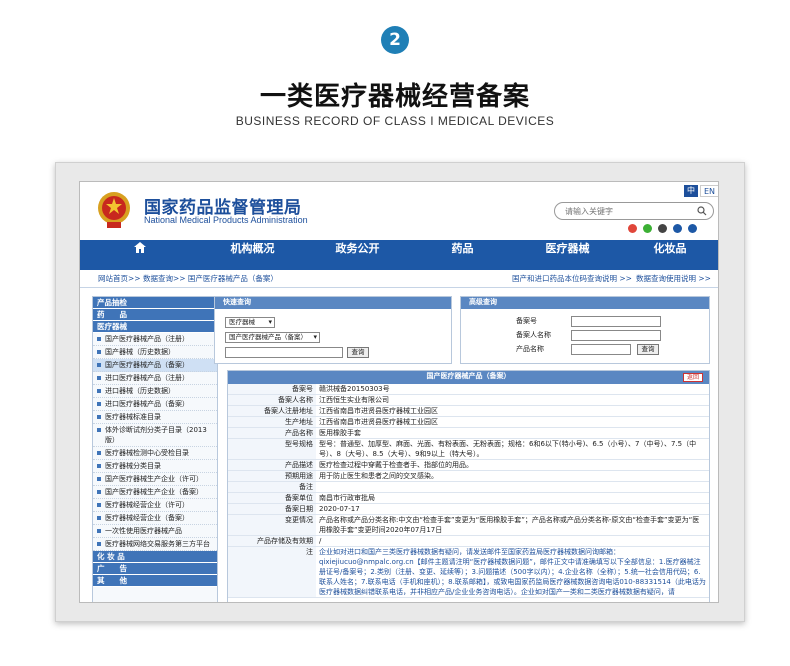  What do you see at coordinates (272, 525) in the screenshot?
I see `field-label: 变更情况` at bounding box center [272, 525].